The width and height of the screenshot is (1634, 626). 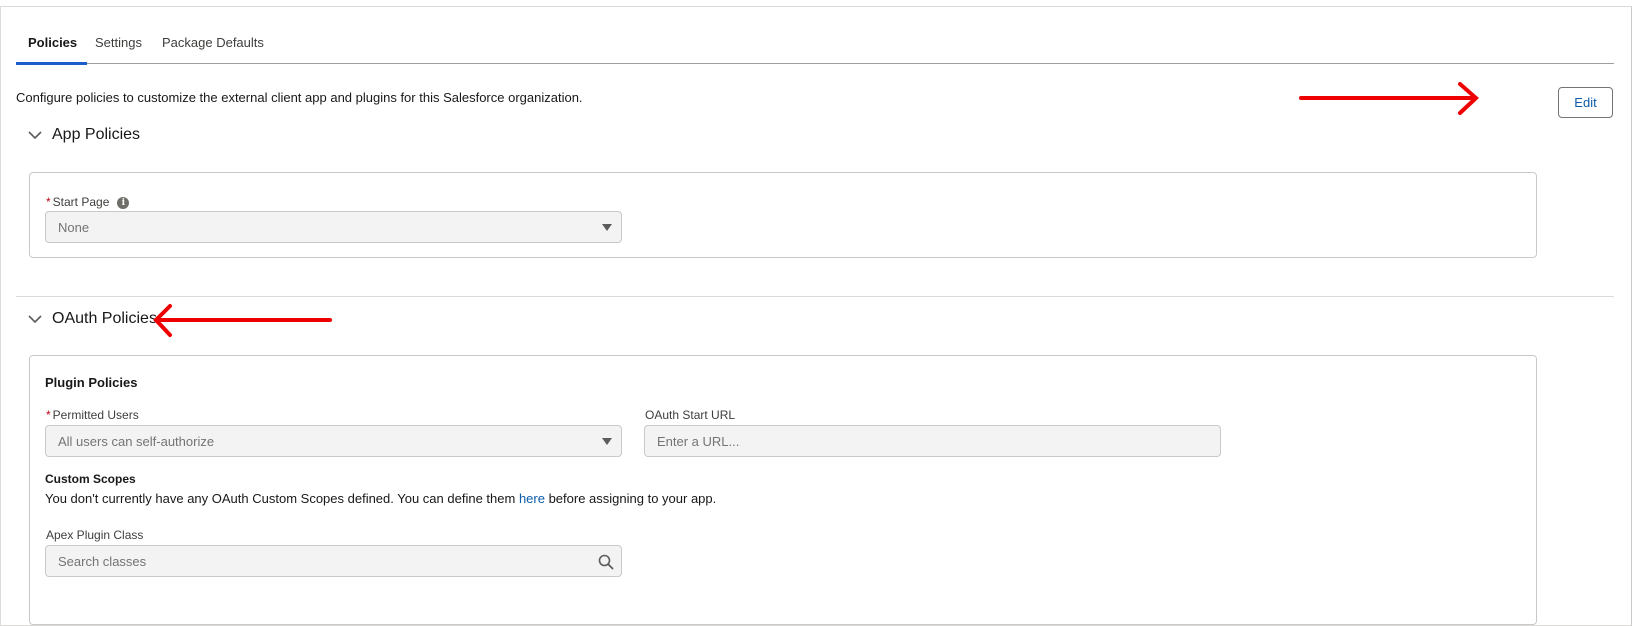 I want to click on field-label-text: Permitted Users, so click(x=95, y=415).